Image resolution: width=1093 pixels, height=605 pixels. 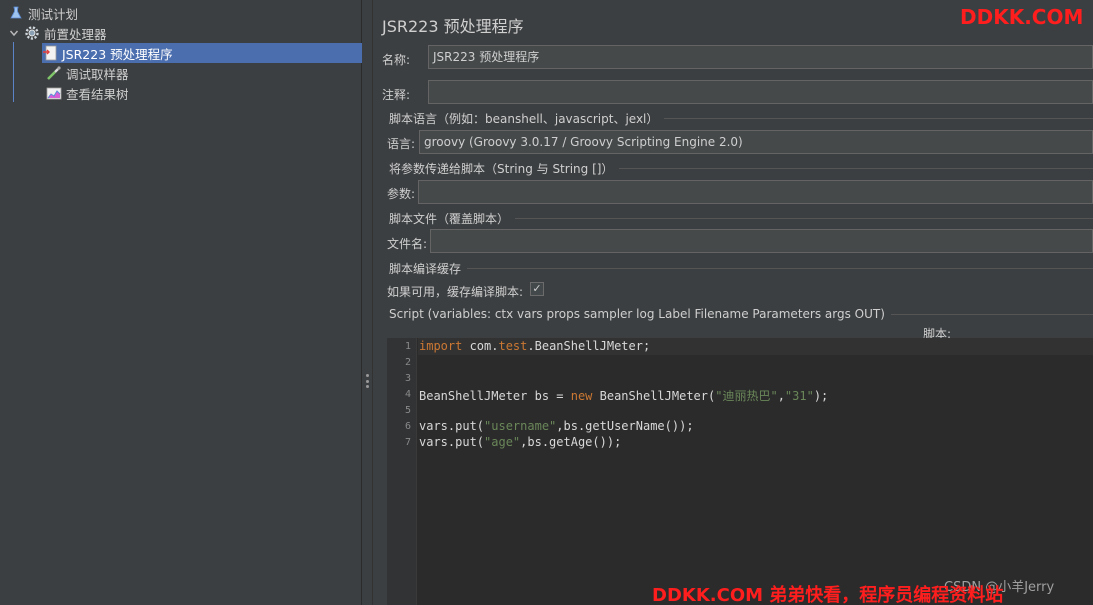 I want to click on line-number: 1, so click(x=407, y=346).